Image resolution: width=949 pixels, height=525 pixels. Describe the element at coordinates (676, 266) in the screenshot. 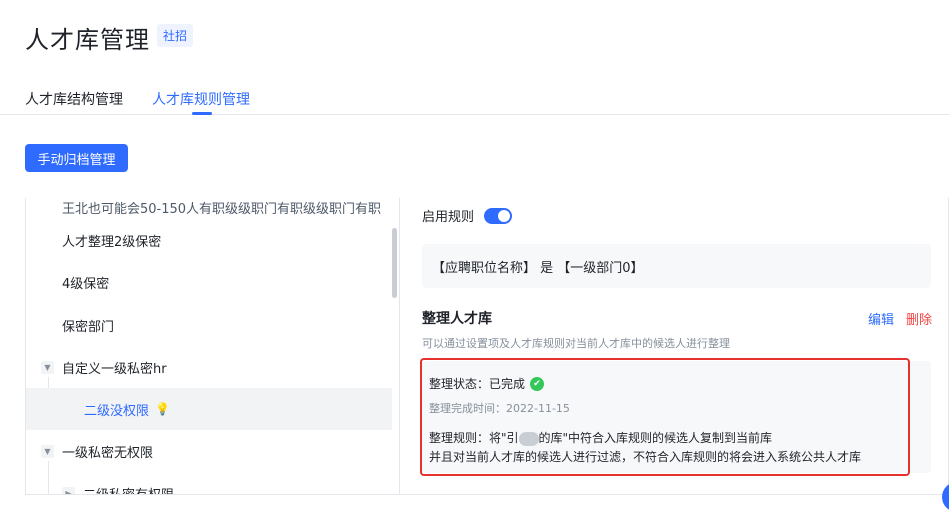

I see `rule-condition: 【应聘职位名称】 是 【一级部门0】` at that location.